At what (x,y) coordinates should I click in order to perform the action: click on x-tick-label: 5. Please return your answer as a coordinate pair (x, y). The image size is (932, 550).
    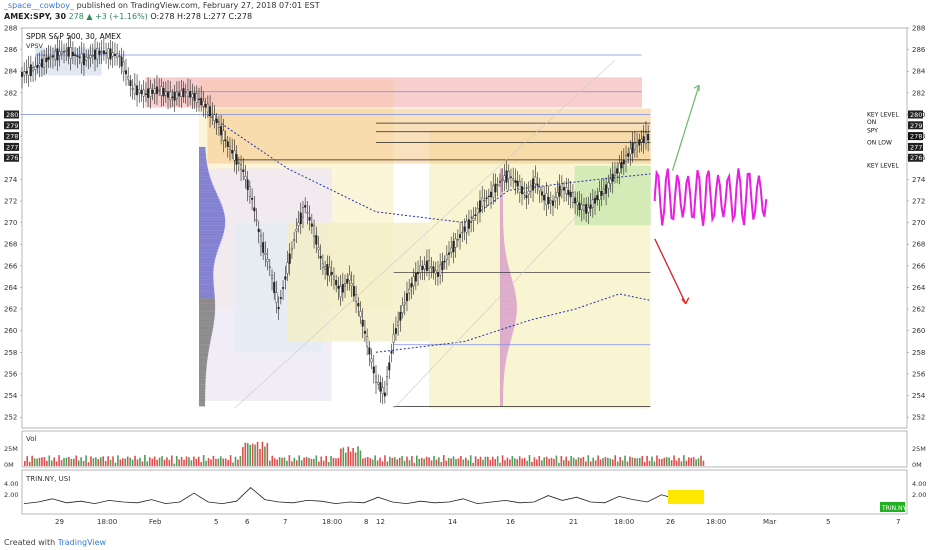
    Looking at the image, I should click on (828, 522).